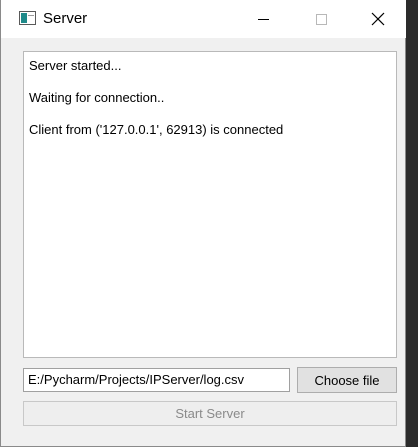 This screenshot has width=418, height=447. What do you see at coordinates (347, 380) in the screenshot?
I see `choose-file-button: Choose file` at bounding box center [347, 380].